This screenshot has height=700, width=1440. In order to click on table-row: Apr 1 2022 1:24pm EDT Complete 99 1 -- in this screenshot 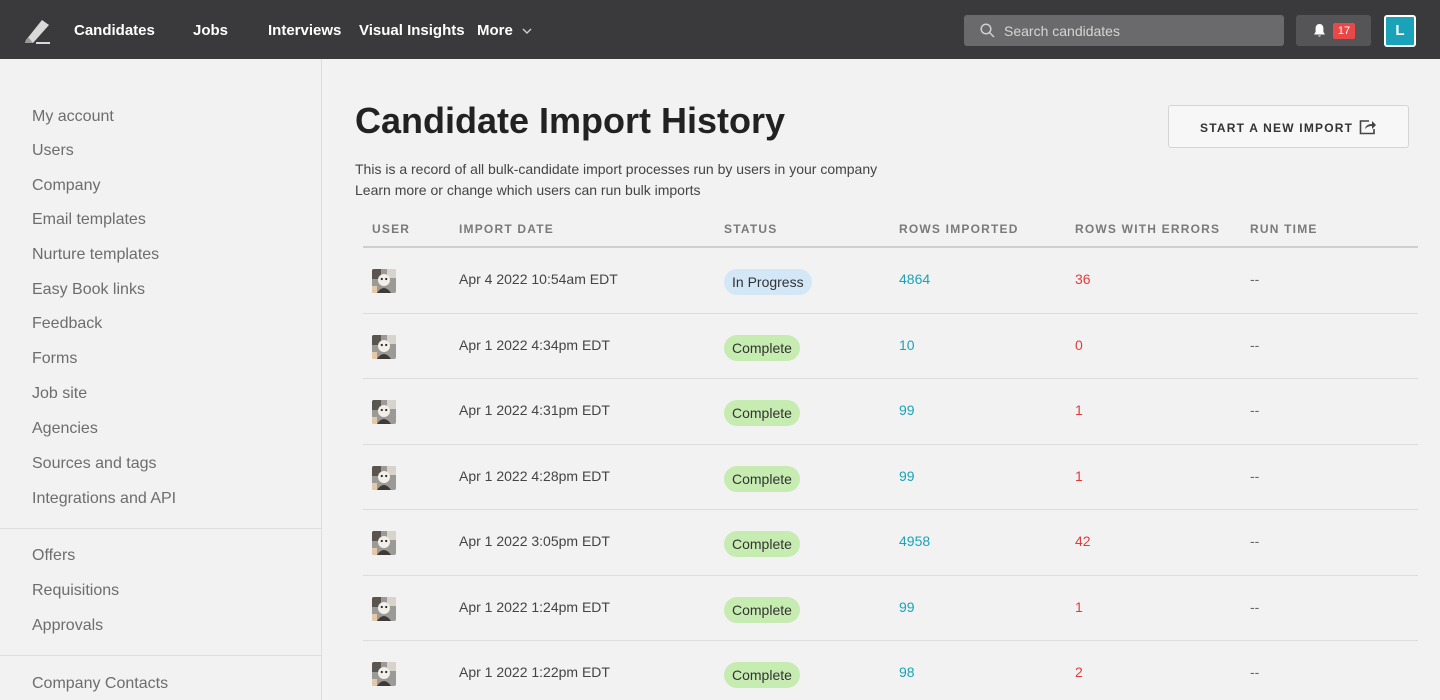, I will do `click(890, 608)`.